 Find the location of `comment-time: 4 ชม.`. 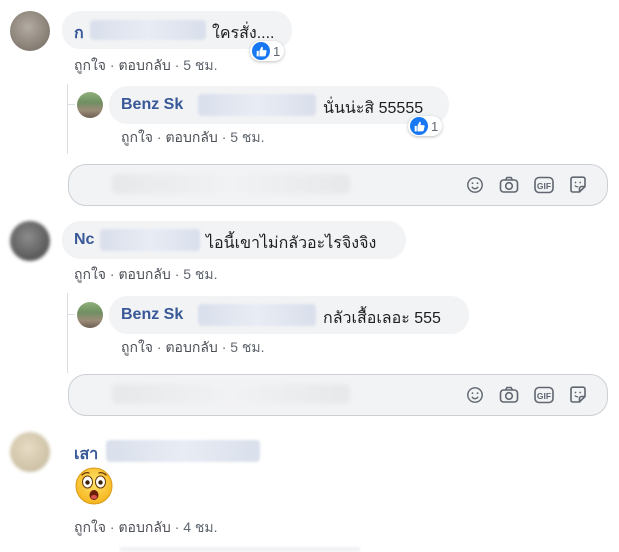

comment-time: 4 ชม. is located at coordinates (200, 527).